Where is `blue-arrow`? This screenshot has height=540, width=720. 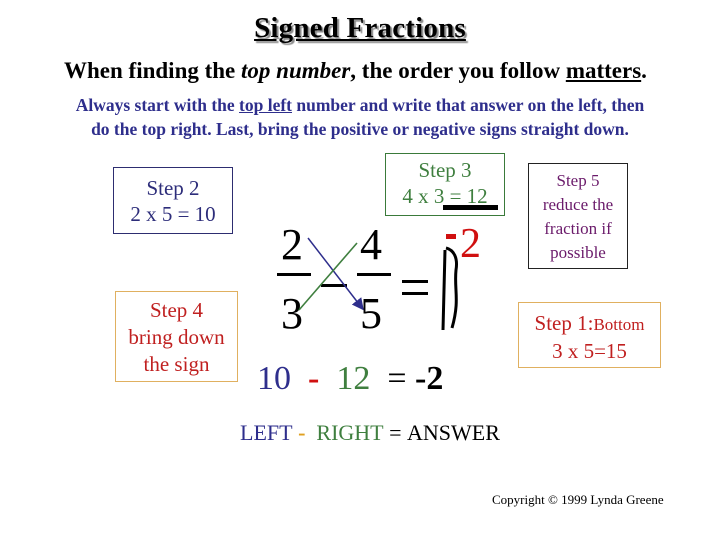 blue-arrow is located at coordinates (335, 274).